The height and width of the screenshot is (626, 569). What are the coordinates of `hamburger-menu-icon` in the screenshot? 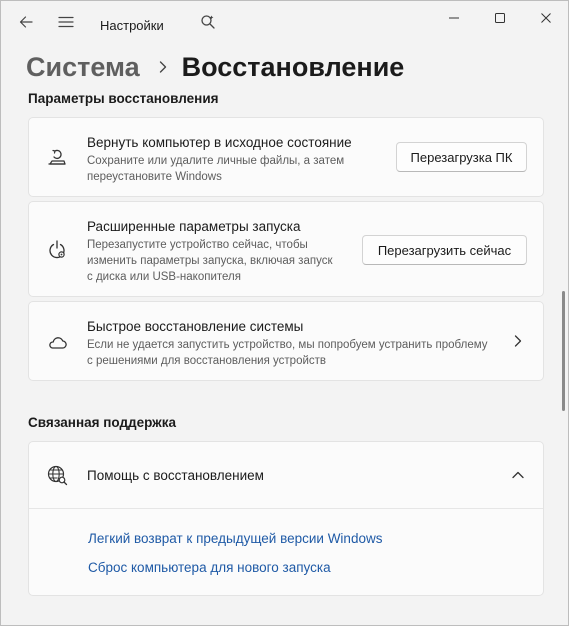 It's located at (66, 22).